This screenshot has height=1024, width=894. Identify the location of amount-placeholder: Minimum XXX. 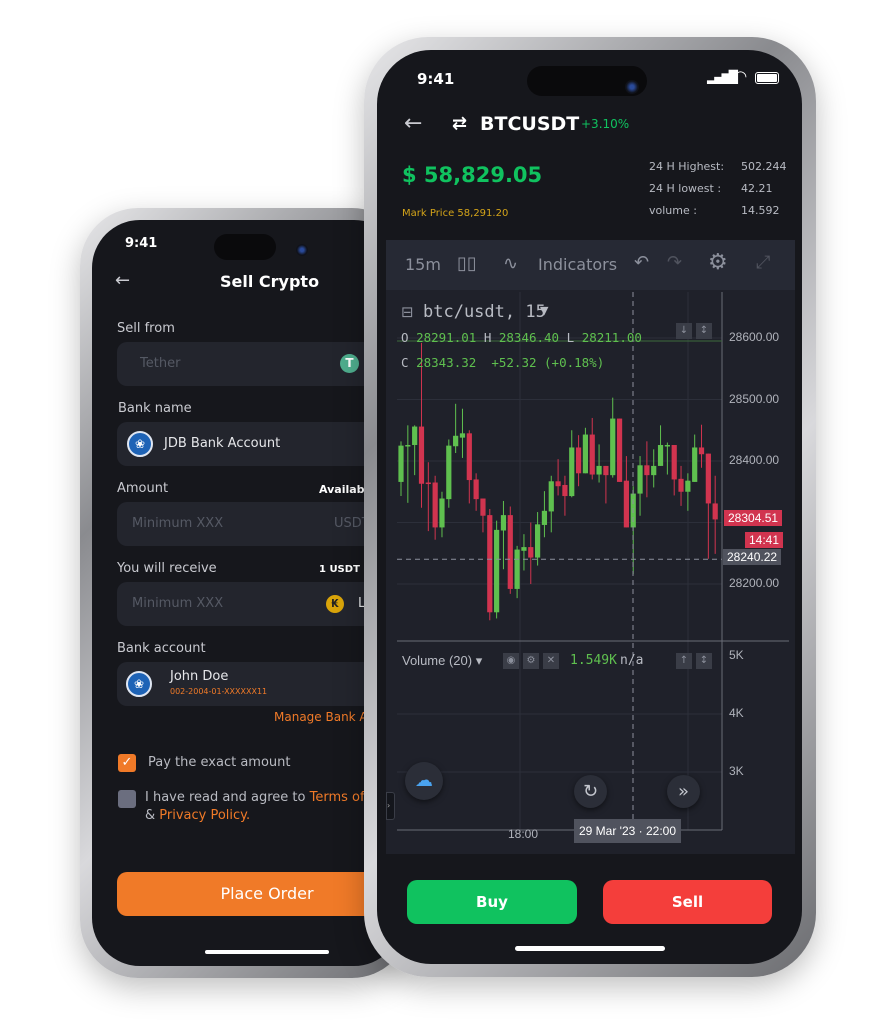
(178, 523).